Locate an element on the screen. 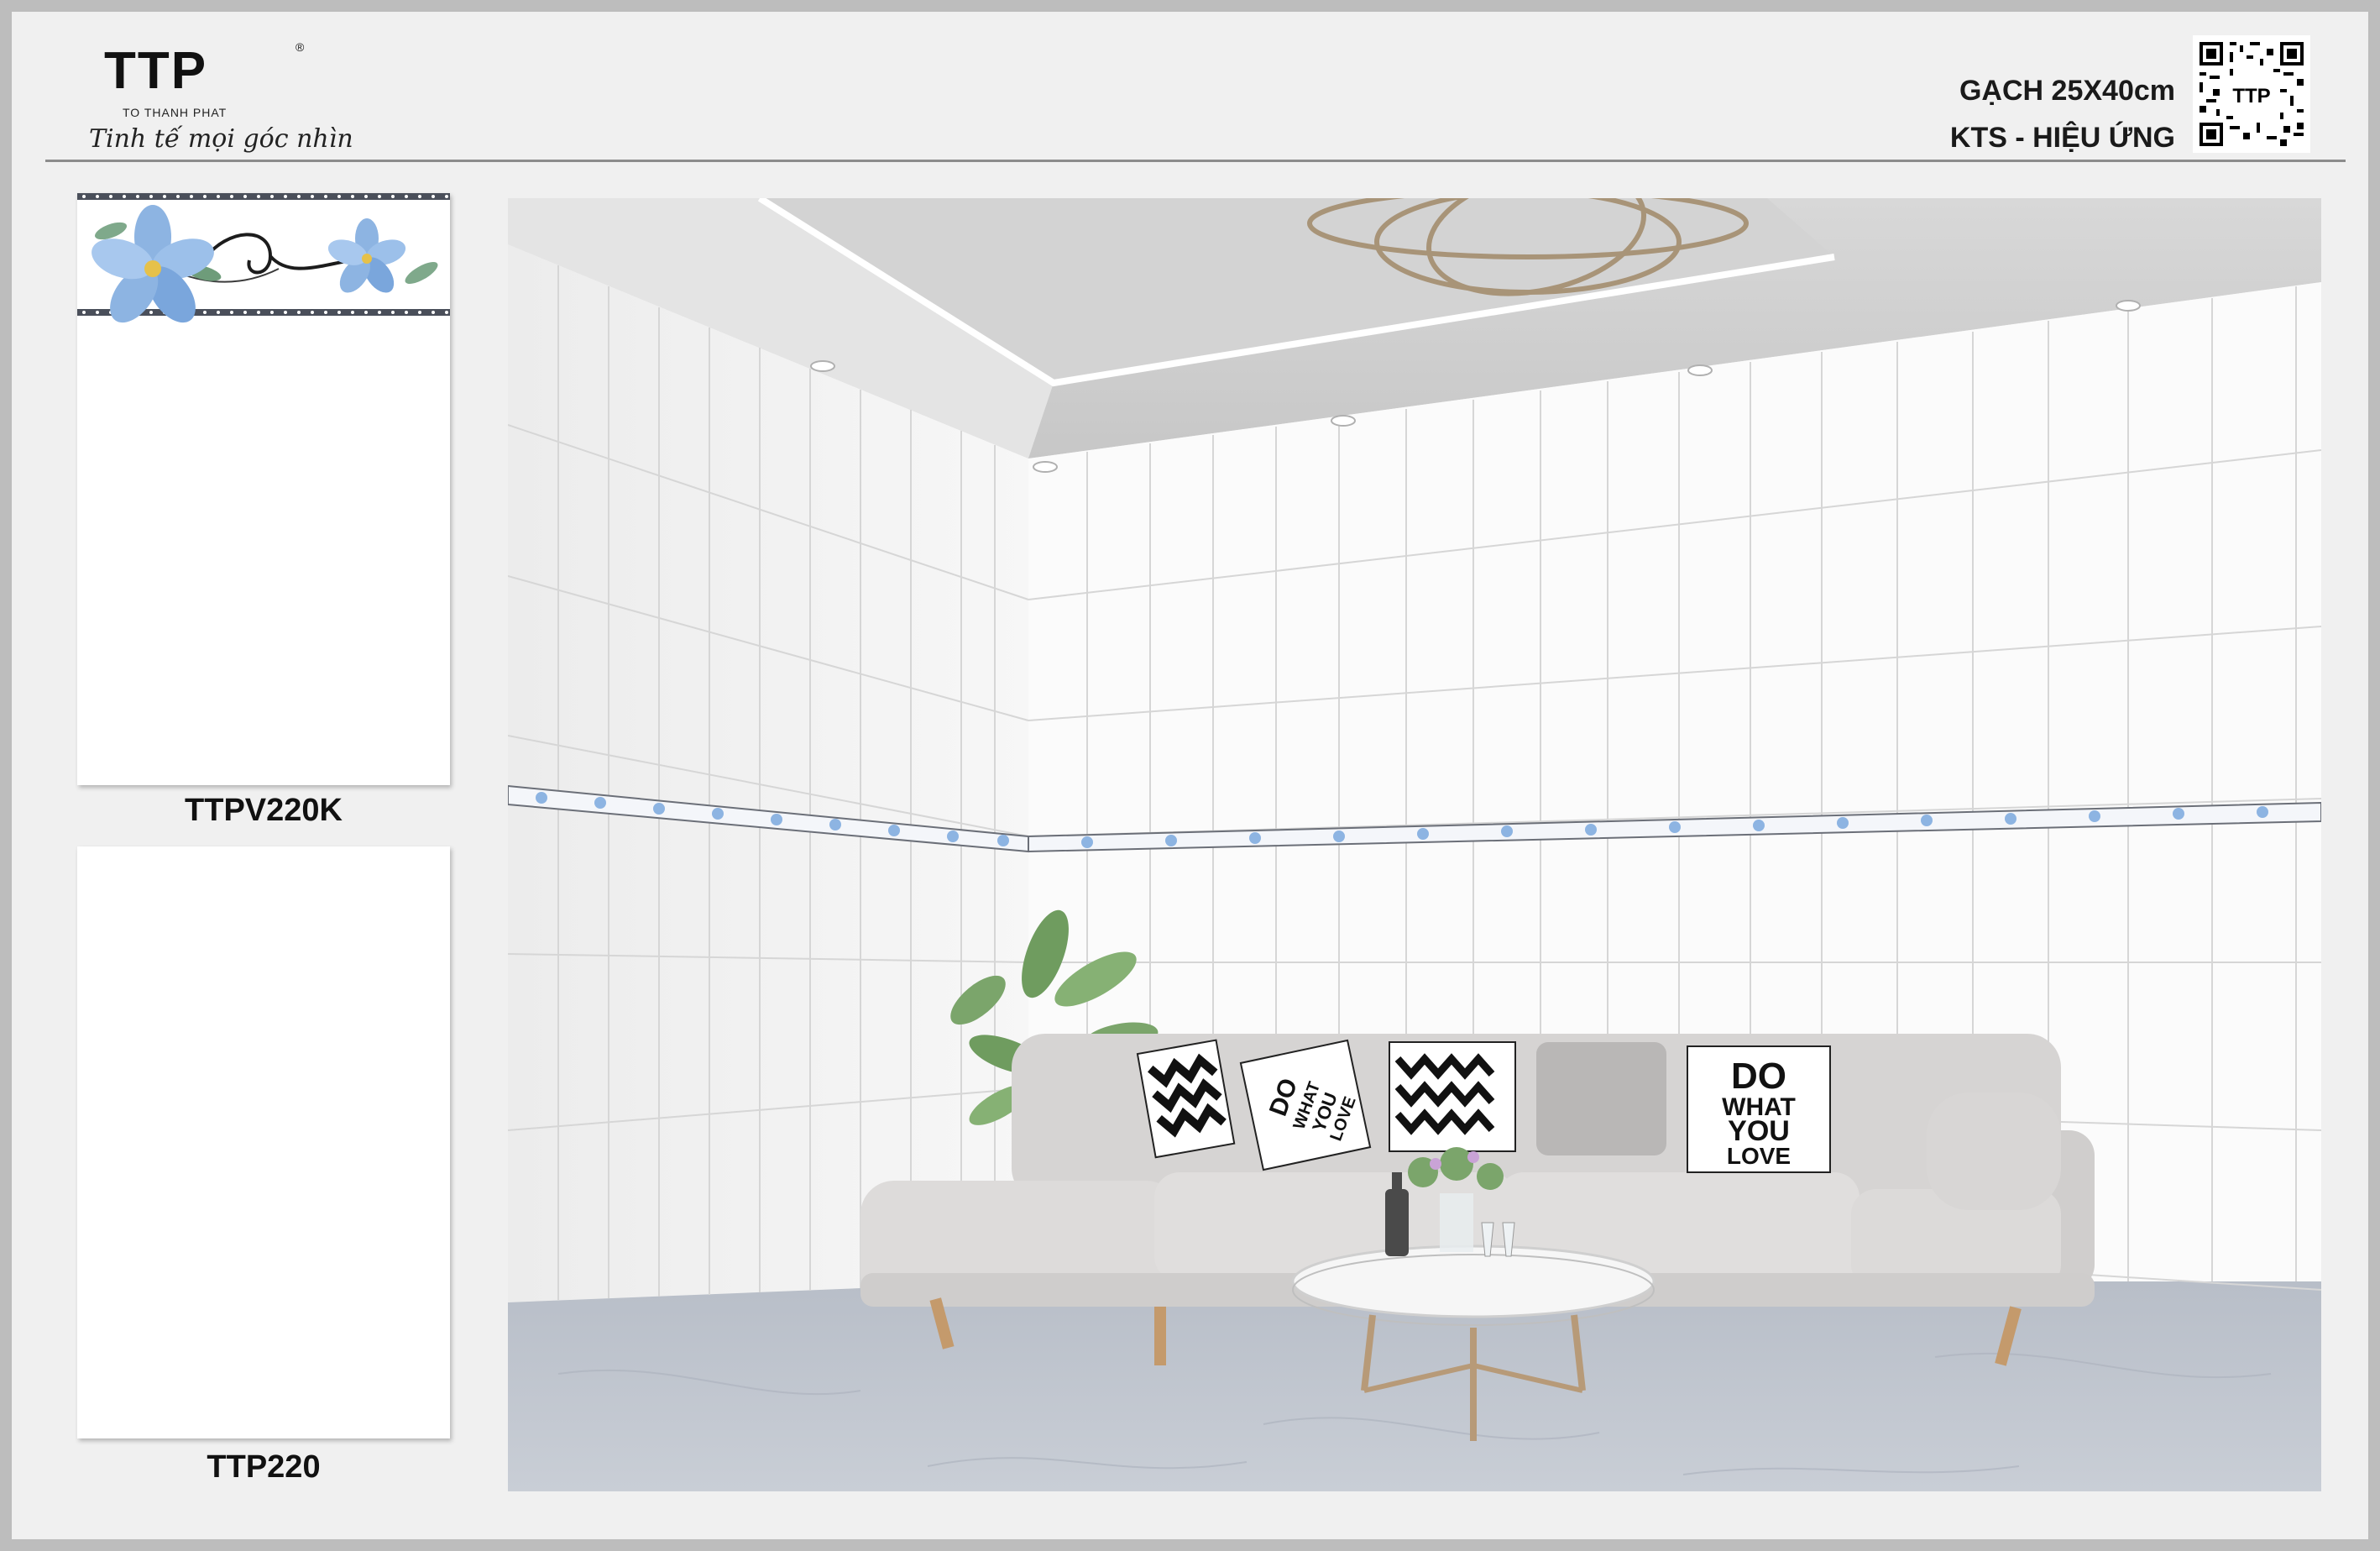 This screenshot has width=2380, height=1551. registered-mark: ® is located at coordinates (300, 47).